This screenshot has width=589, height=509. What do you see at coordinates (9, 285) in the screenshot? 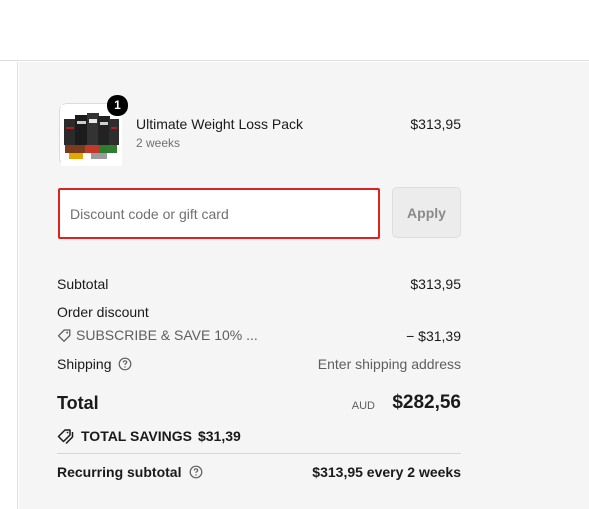
I see `main-column-edge` at bounding box center [9, 285].